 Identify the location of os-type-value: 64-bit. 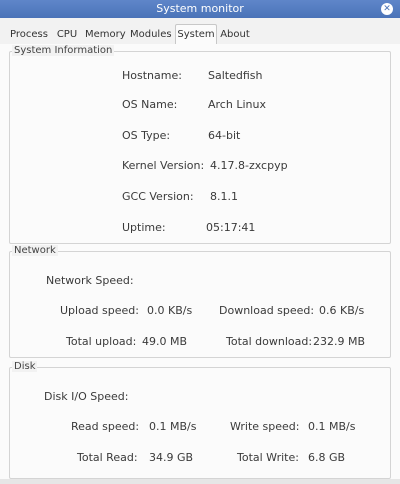
(224, 135).